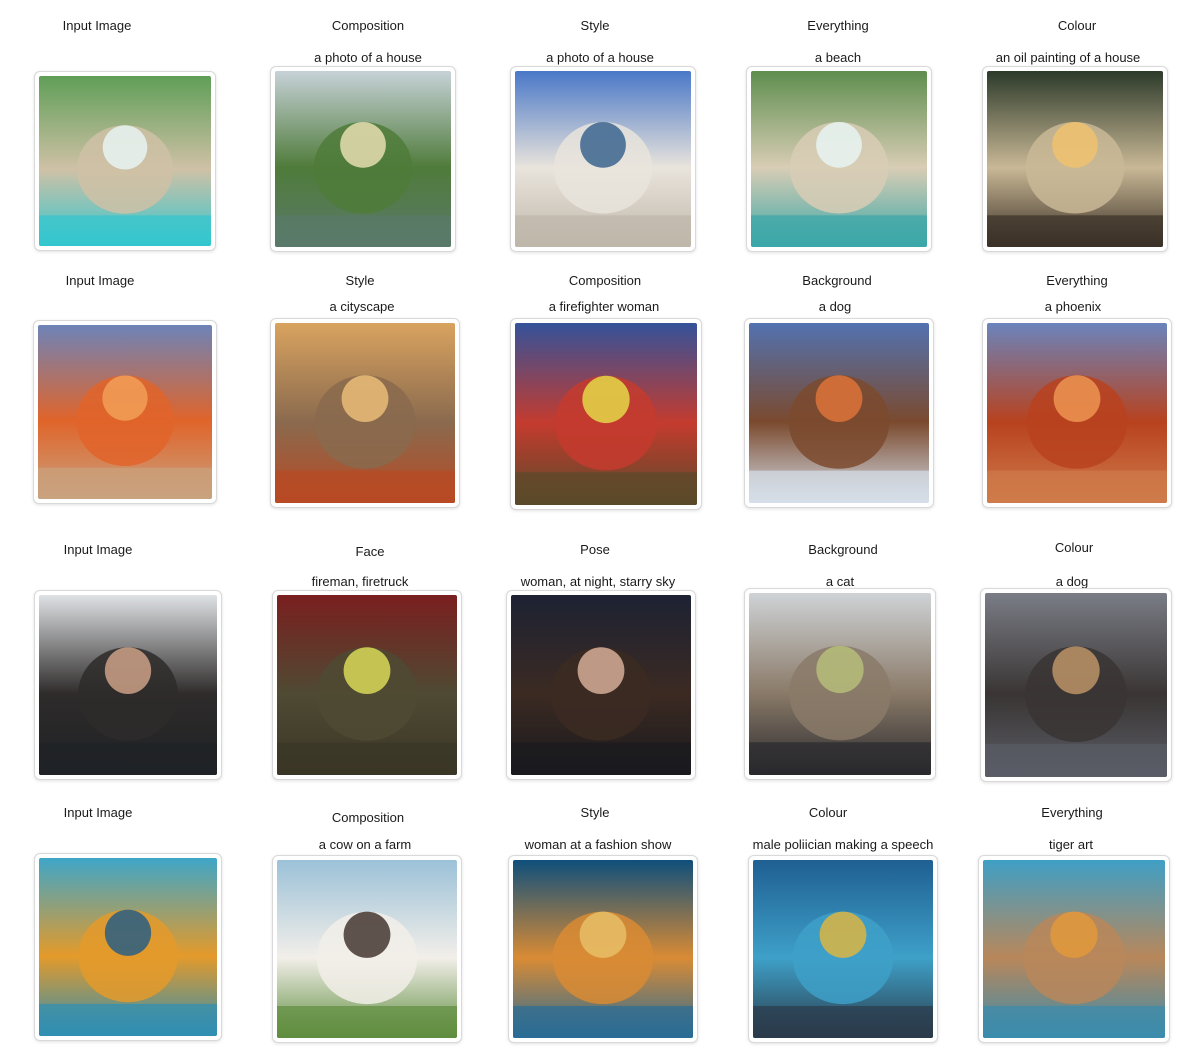  I want to click on cell-header: Pose, so click(595, 549).